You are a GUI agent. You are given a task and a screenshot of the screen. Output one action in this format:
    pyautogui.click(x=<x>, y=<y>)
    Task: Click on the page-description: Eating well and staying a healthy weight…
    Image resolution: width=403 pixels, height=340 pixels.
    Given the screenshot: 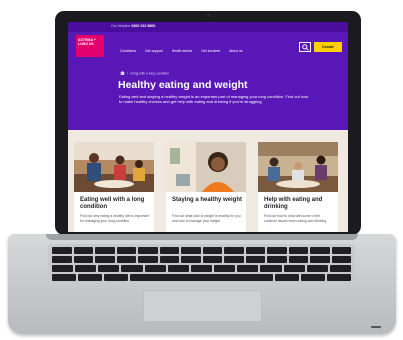 What is the action you would take?
    pyautogui.click(x=214, y=99)
    